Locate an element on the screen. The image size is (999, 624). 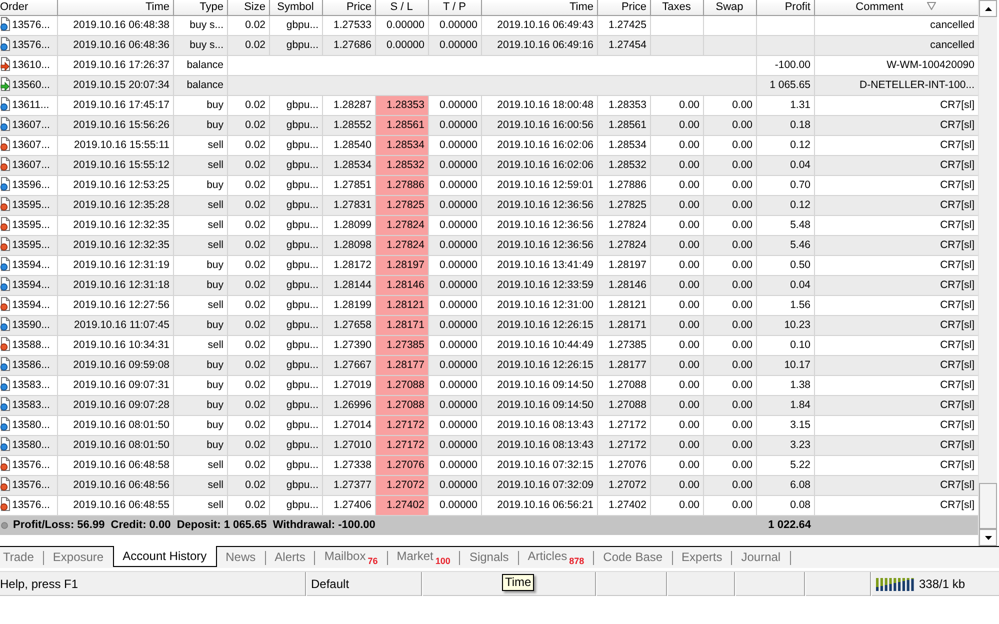
tab: News is located at coordinates (240, 557).